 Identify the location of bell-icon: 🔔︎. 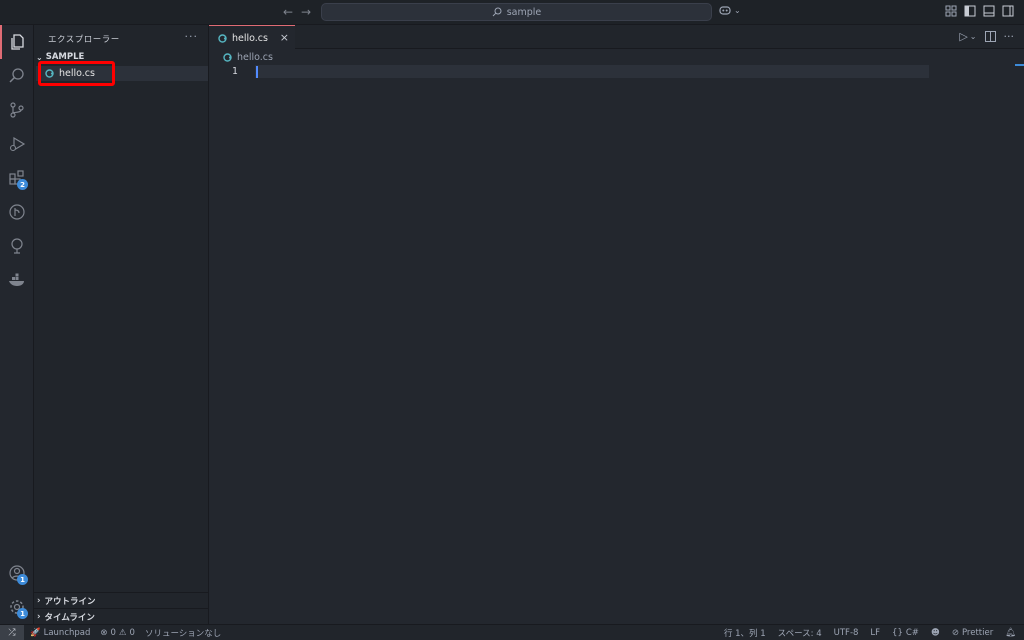
(1010, 633).